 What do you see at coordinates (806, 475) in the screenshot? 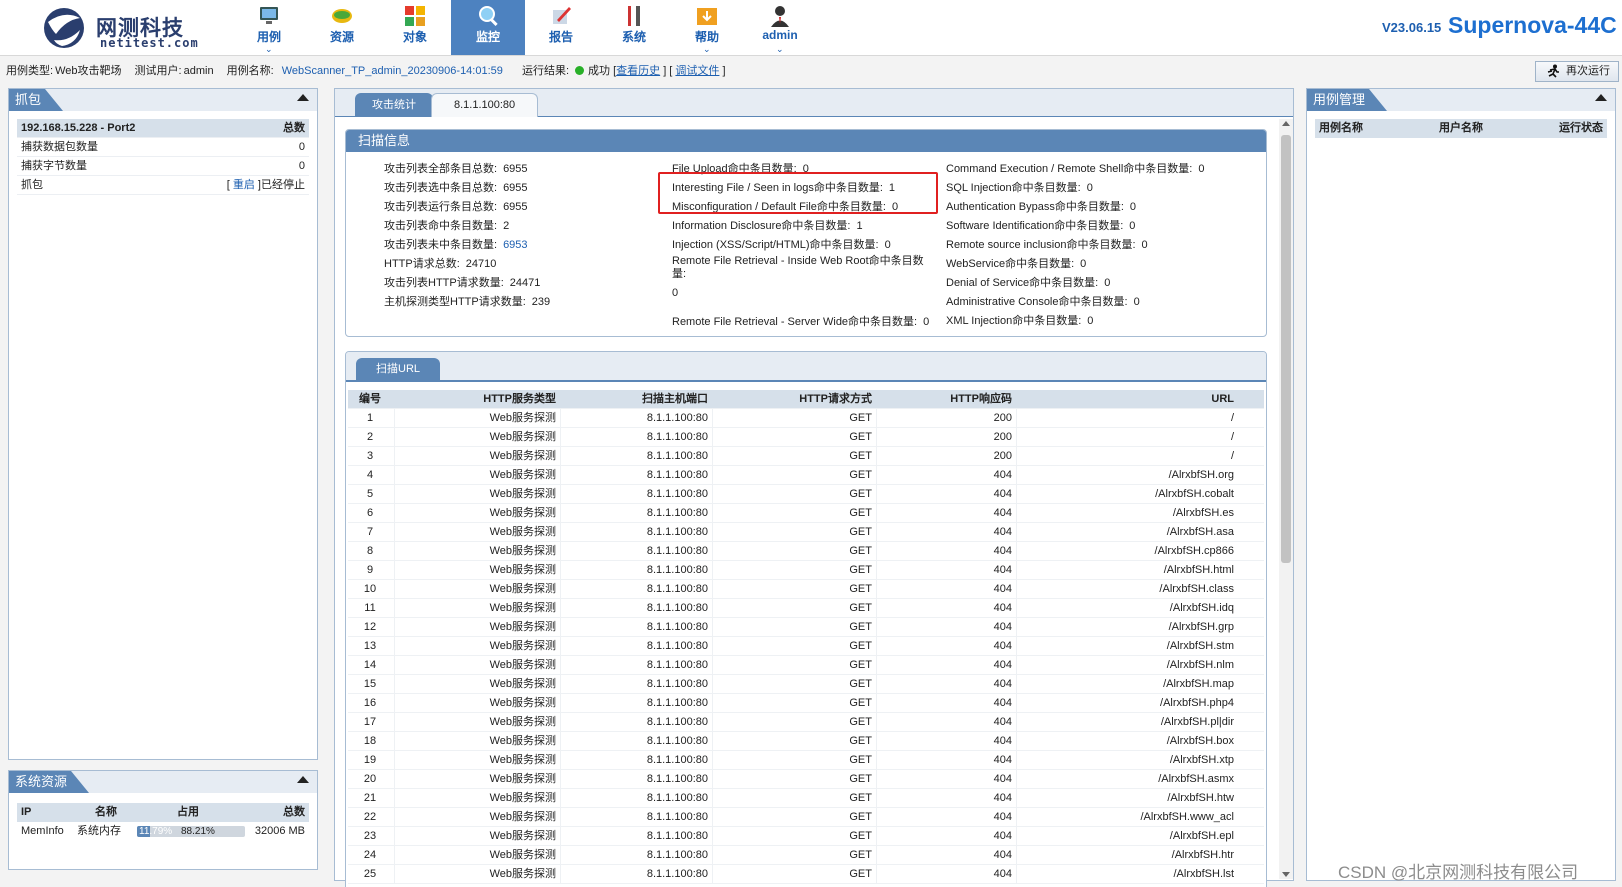
I see `table-row: 4 Web服务探测 8.1.1.100:80 GET 404/AlrxbfSH.org` at bounding box center [806, 475].